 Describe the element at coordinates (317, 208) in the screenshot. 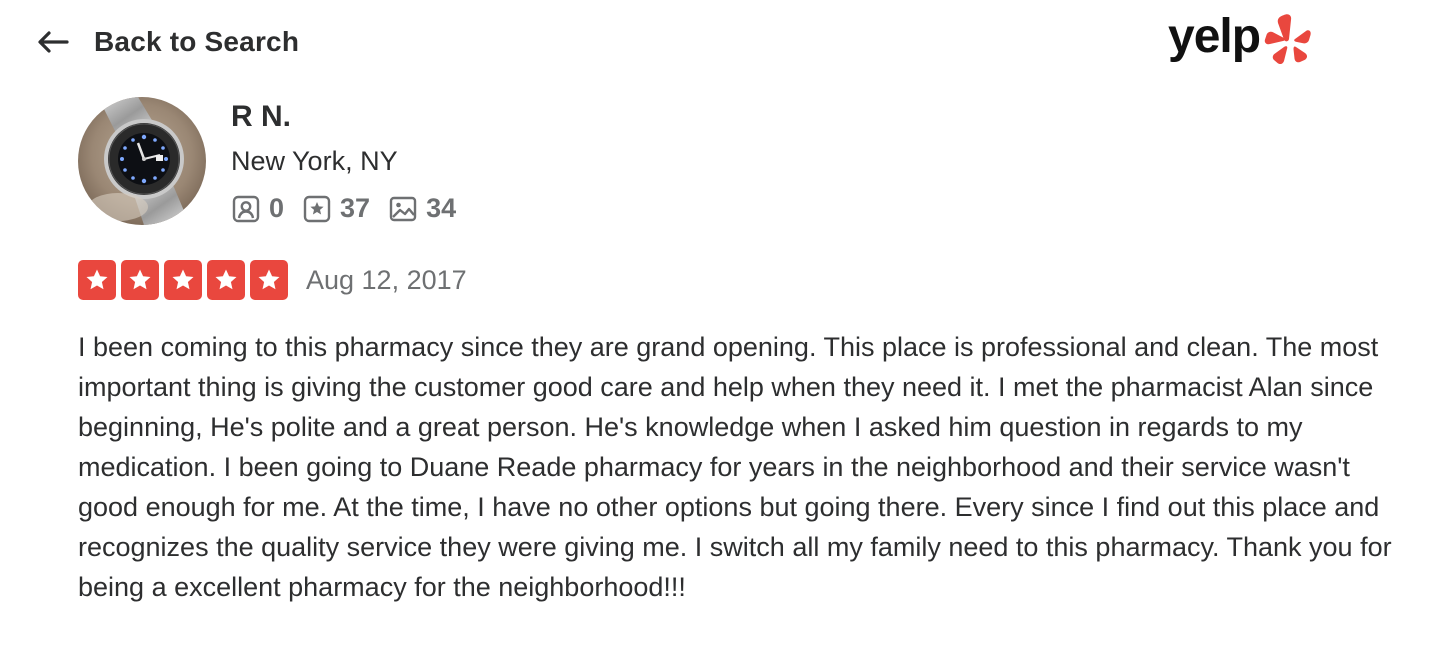

I see `review-star-icon` at that location.